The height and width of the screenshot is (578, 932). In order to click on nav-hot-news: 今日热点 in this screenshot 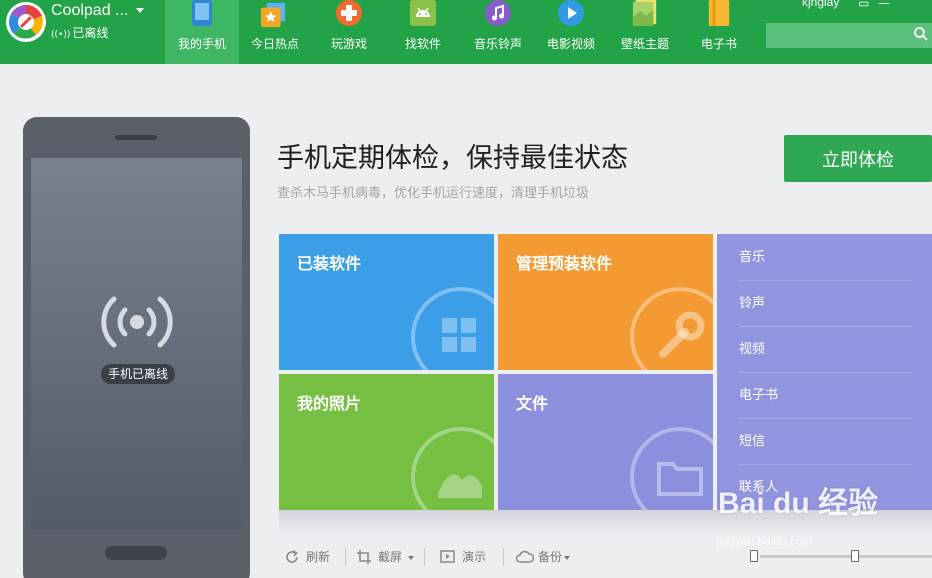, I will do `click(275, 32)`.